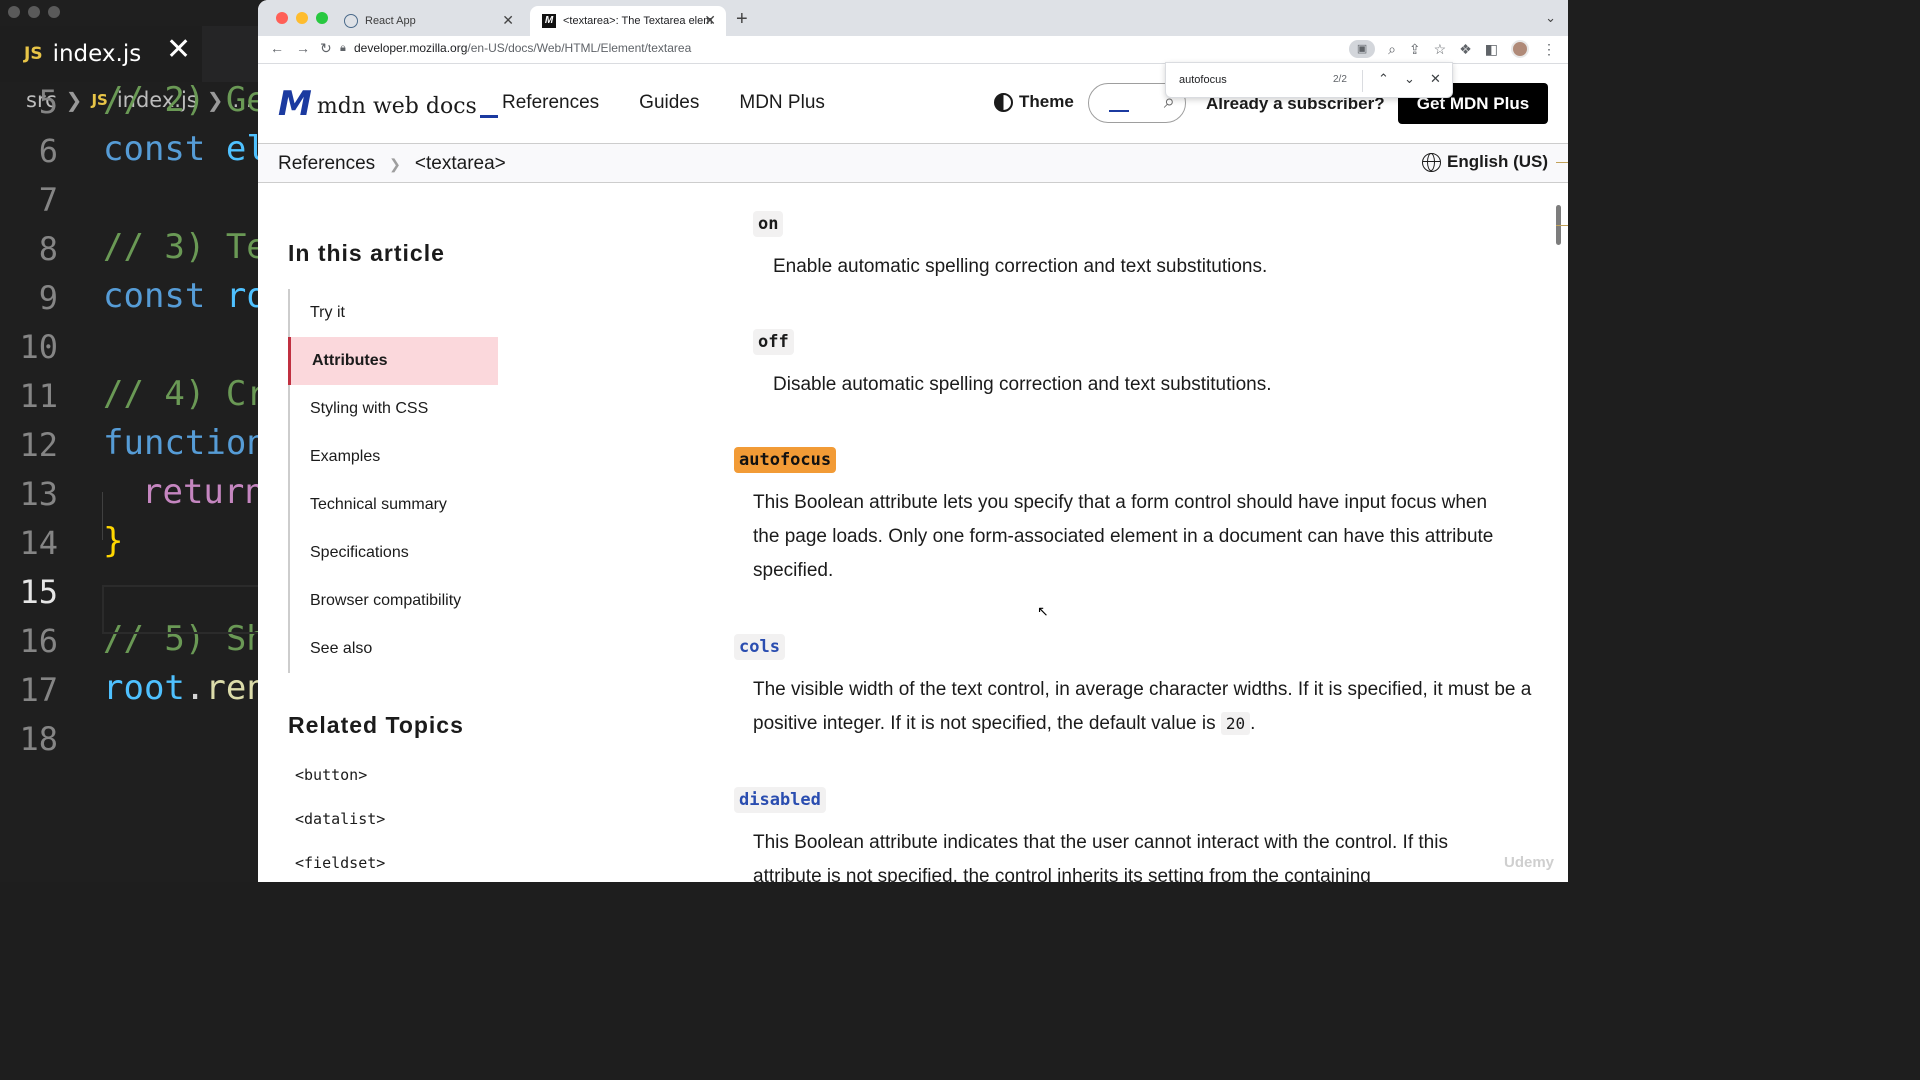 This screenshot has height=1080, width=1920. What do you see at coordinates (394, 553) in the screenshot?
I see `toc-item-specifications: Specifications` at bounding box center [394, 553].